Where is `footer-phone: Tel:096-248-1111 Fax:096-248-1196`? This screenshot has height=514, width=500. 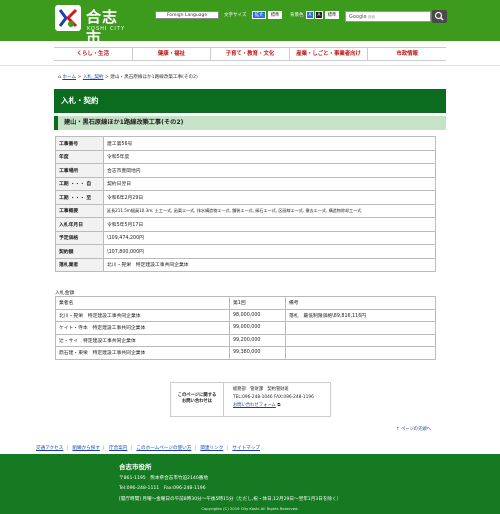
footer-phone: Tel:096-248-1111 Fax:096-248-1196 is located at coordinates (162, 488).